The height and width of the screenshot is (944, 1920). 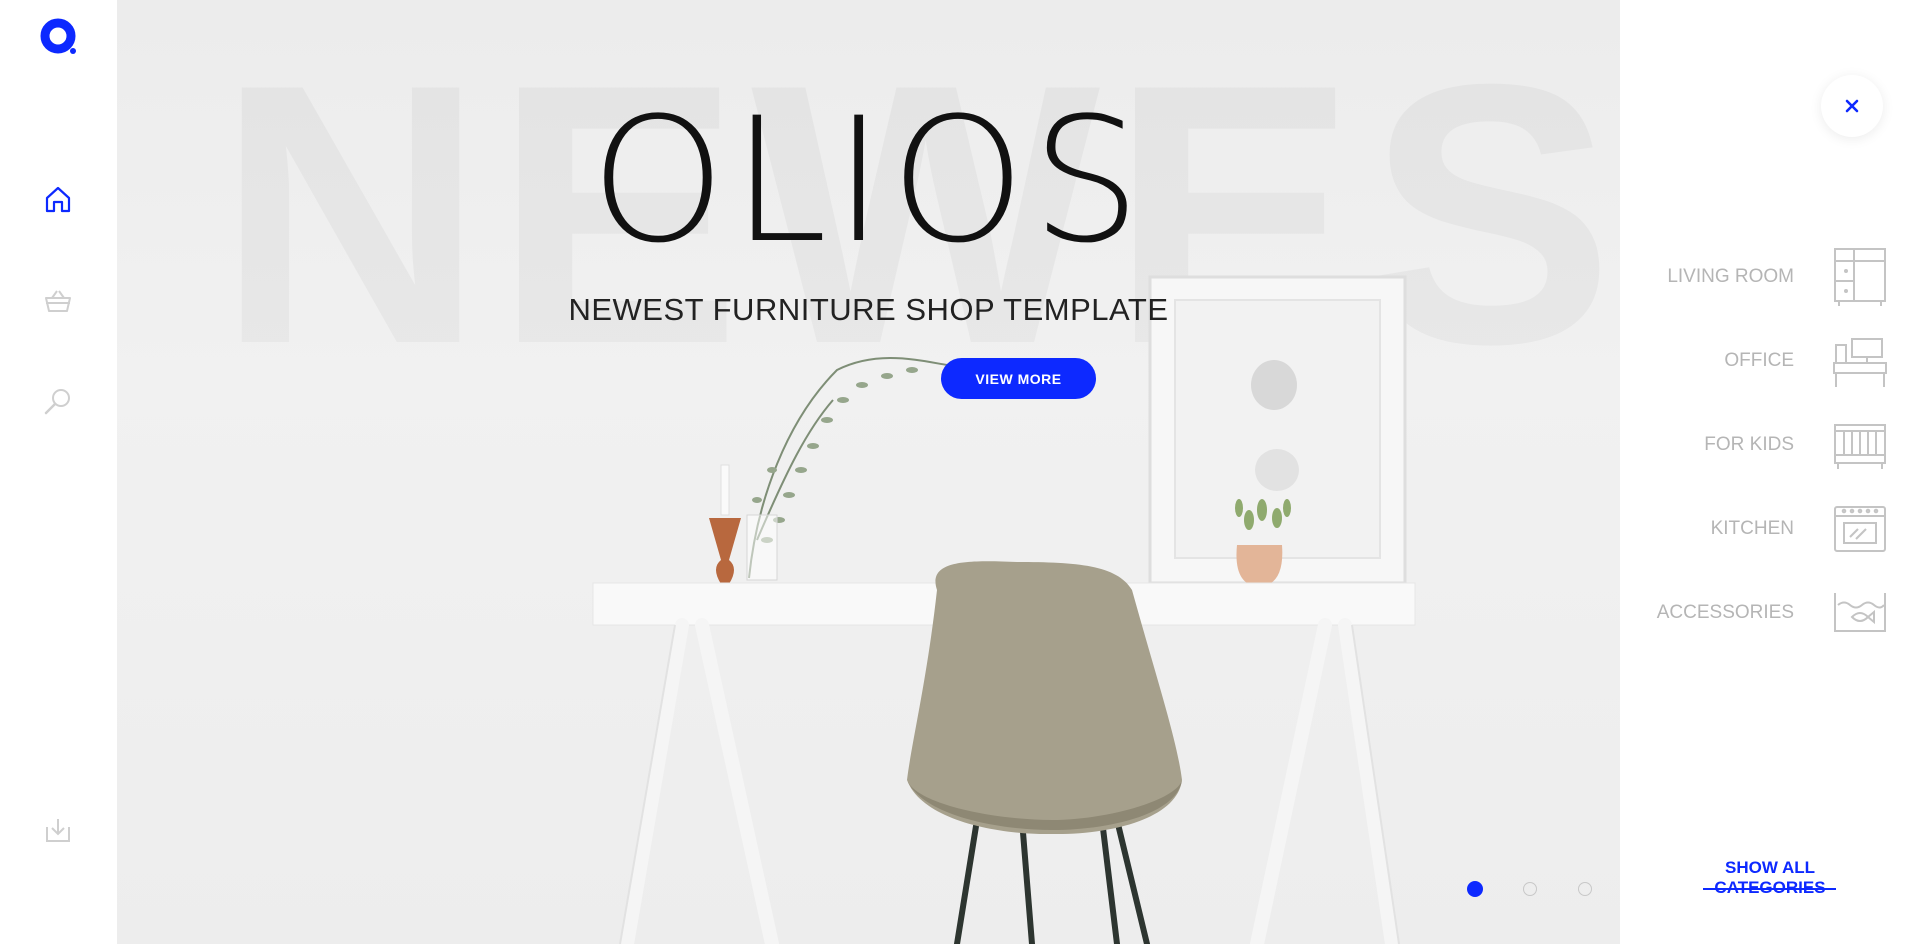 What do you see at coordinates (59, 37) in the screenshot?
I see `olios-logo-icon` at bounding box center [59, 37].